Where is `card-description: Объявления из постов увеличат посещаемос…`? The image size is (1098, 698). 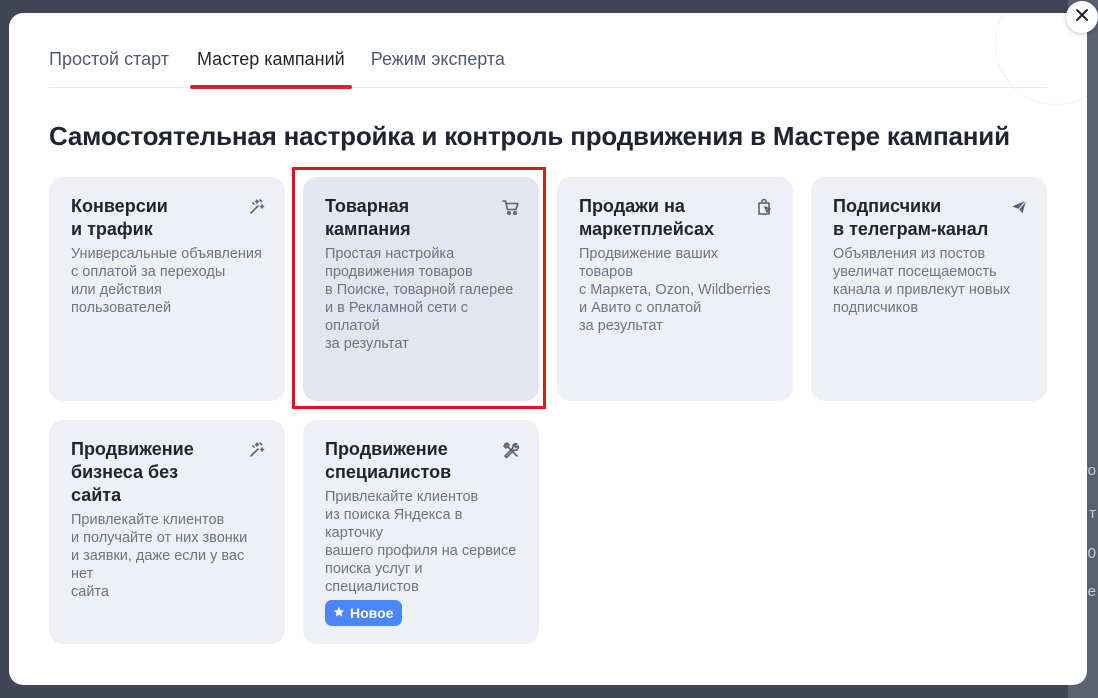 card-description: Объявления из постов увеличат посещаемос… is located at coordinates (922, 281).